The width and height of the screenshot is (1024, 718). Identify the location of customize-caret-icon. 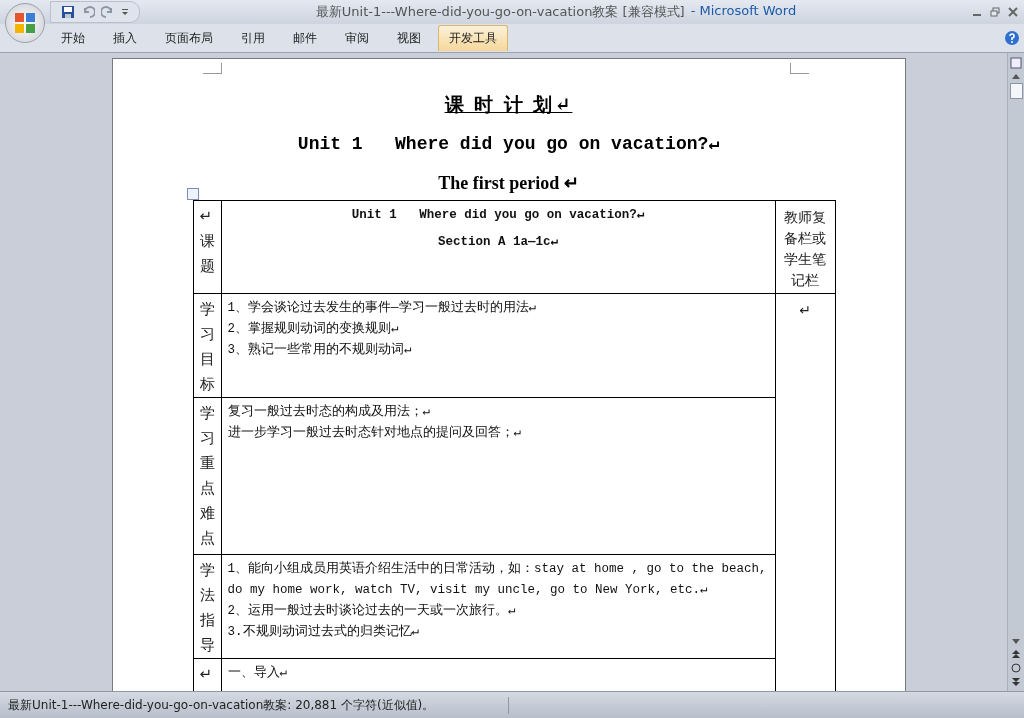
(125, 12).